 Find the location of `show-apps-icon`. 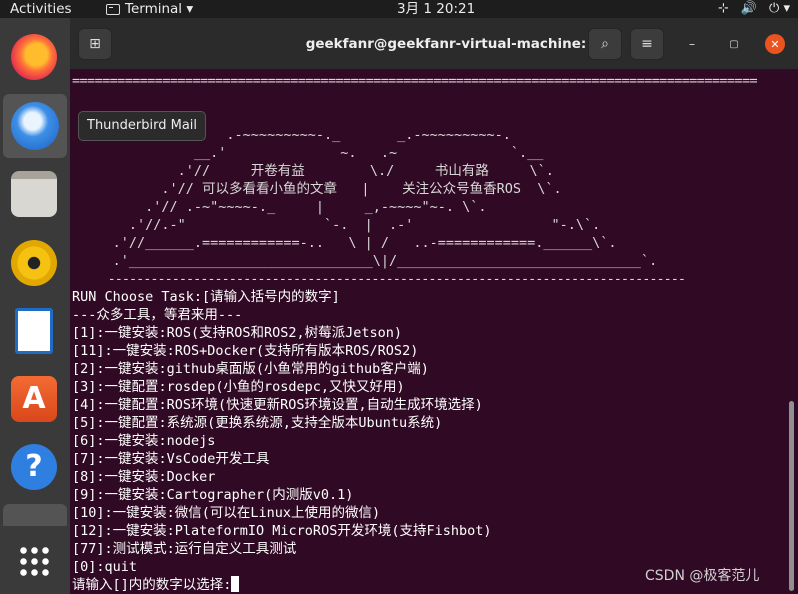

show-apps-icon is located at coordinates (34, 561).